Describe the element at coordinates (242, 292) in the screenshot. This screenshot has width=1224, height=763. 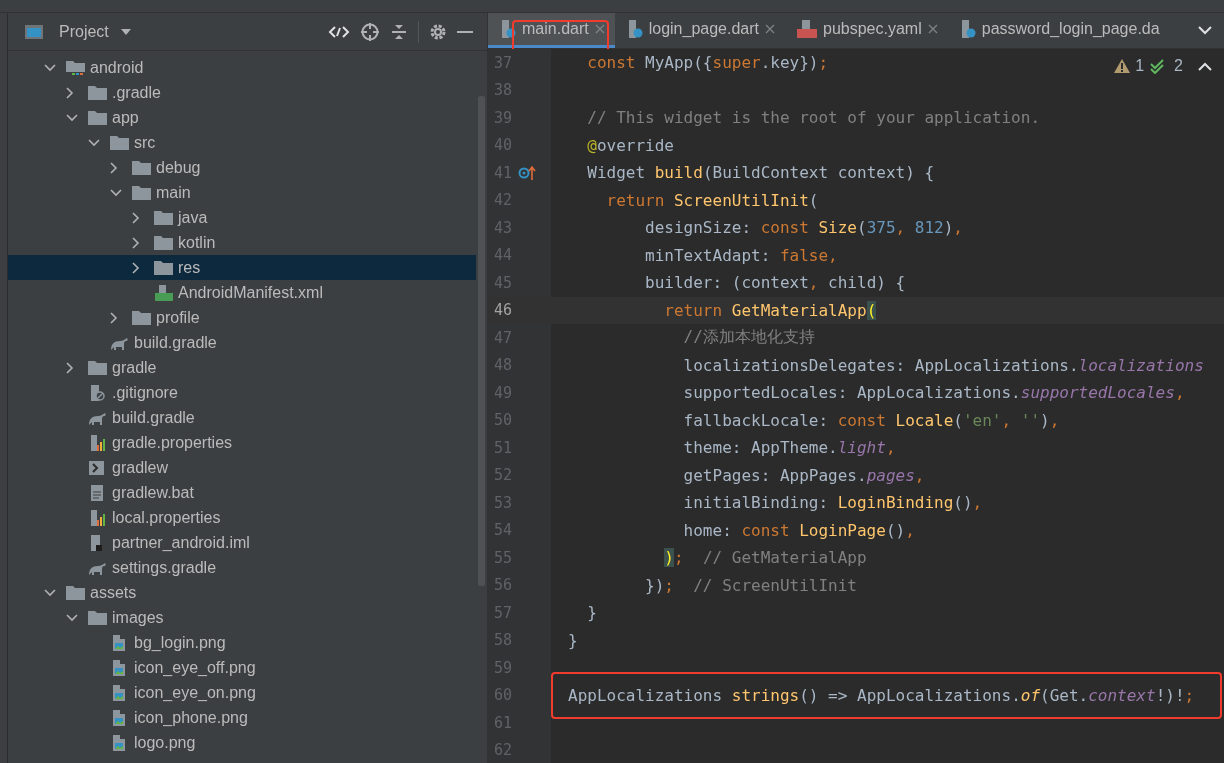
I see `tree-item: AndroidManifest.xml` at that location.